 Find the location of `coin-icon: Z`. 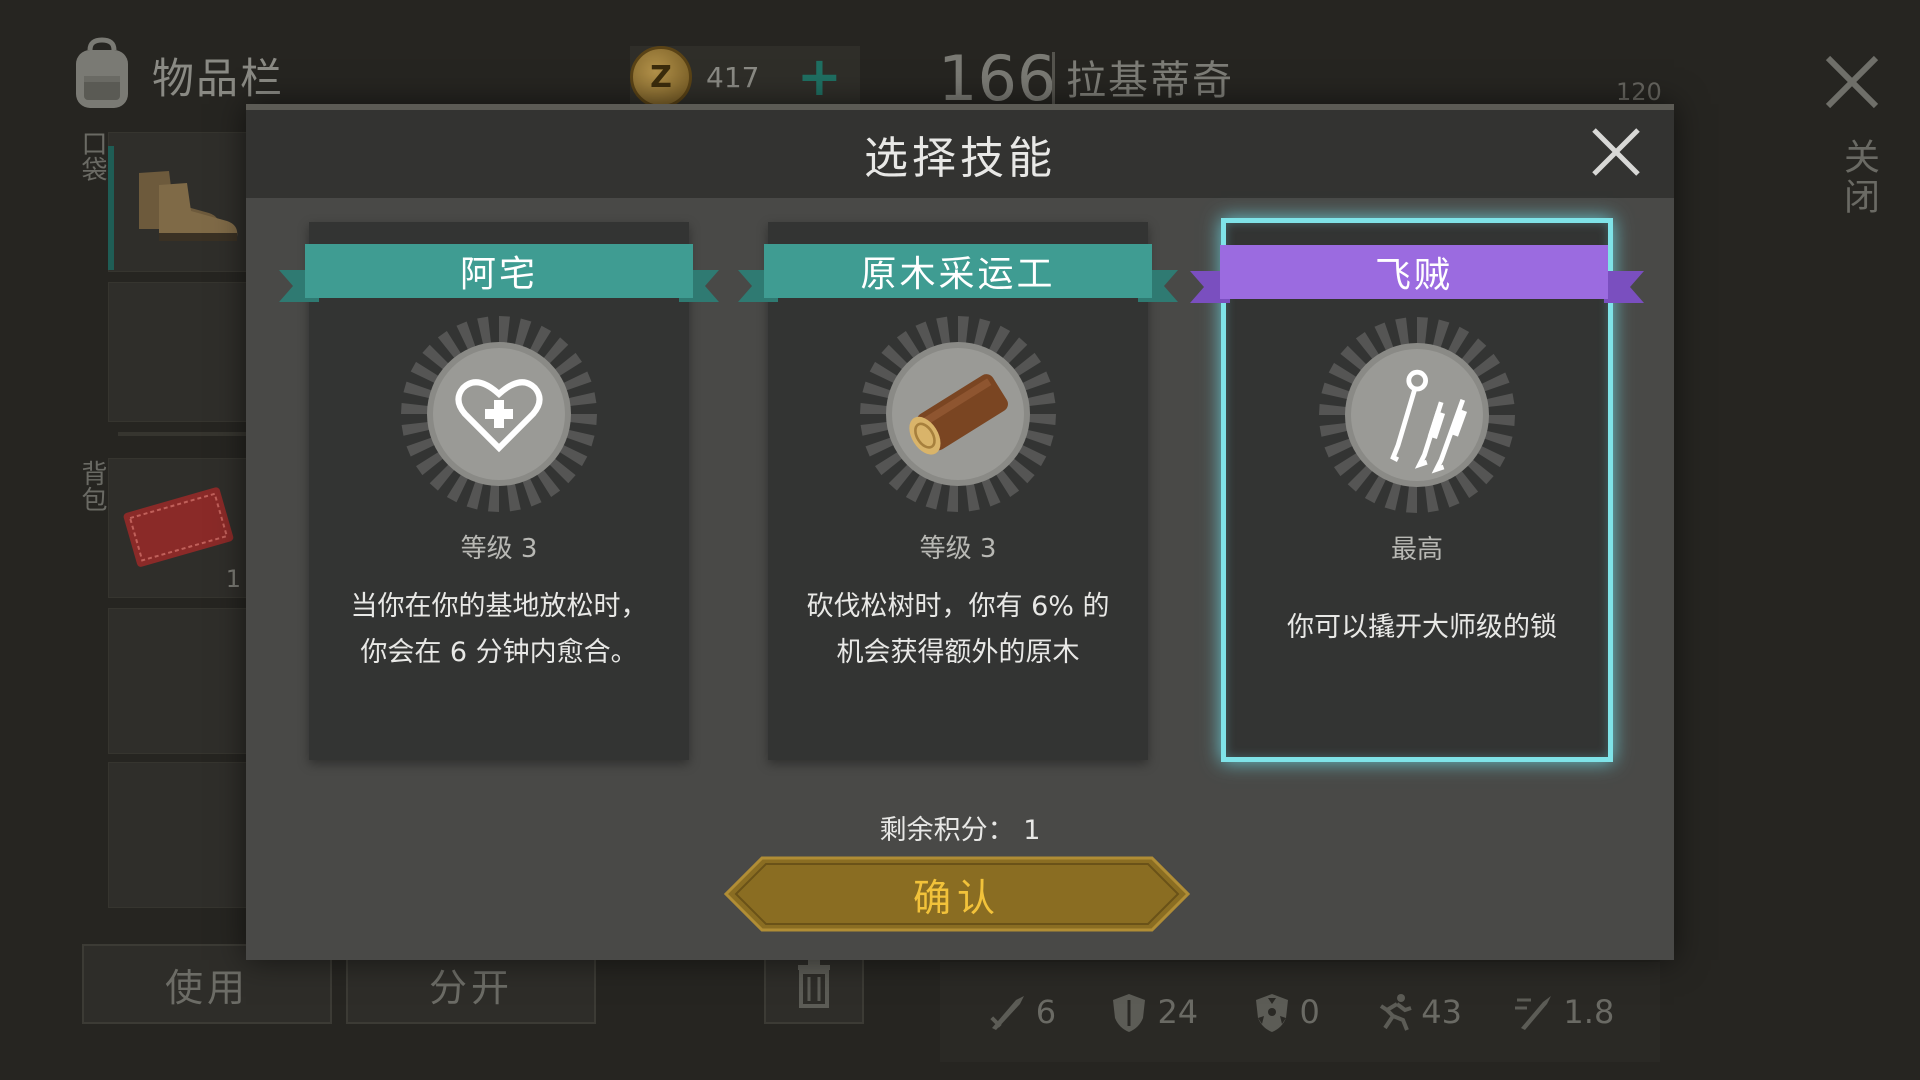

coin-icon: Z is located at coordinates (661, 77).